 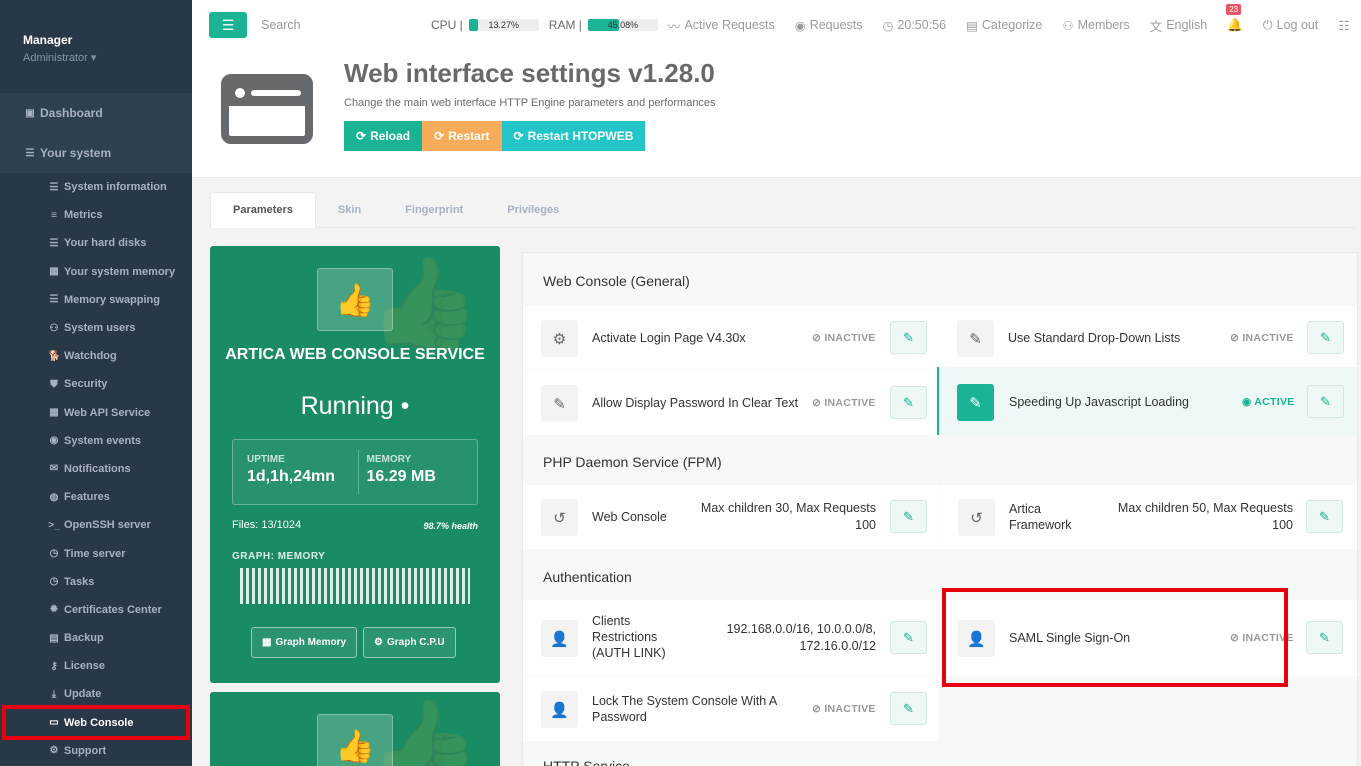 What do you see at coordinates (836, 25) in the screenshot?
I see `requests-label: Requests` at bounding box center [836, 25].